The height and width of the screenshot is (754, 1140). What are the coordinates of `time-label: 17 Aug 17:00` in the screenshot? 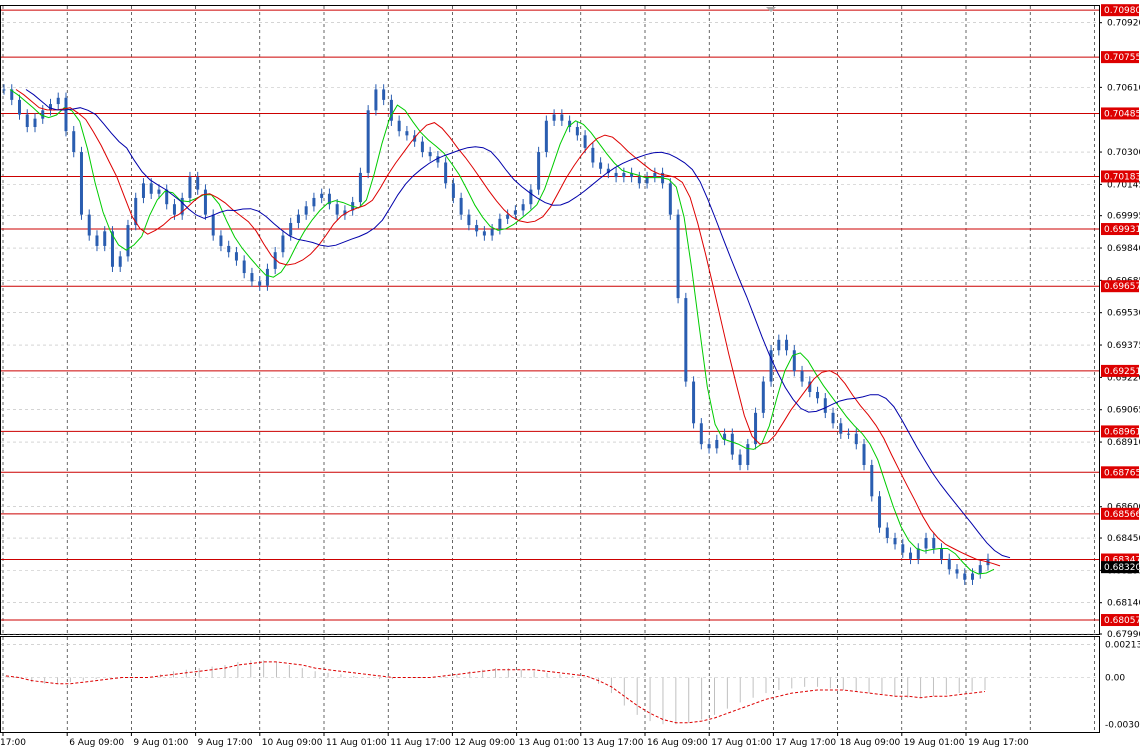 It's located at (805, 743).